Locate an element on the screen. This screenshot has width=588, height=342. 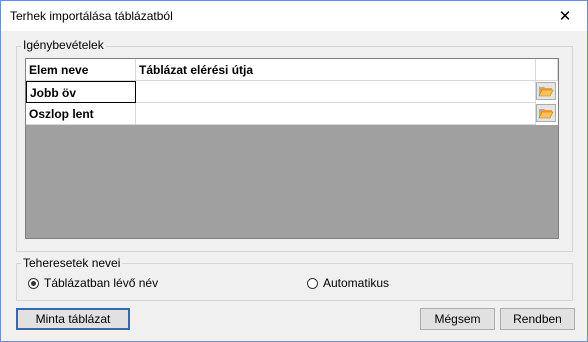
radio-automatic: Automatikus is located at coordinates (348, 283).